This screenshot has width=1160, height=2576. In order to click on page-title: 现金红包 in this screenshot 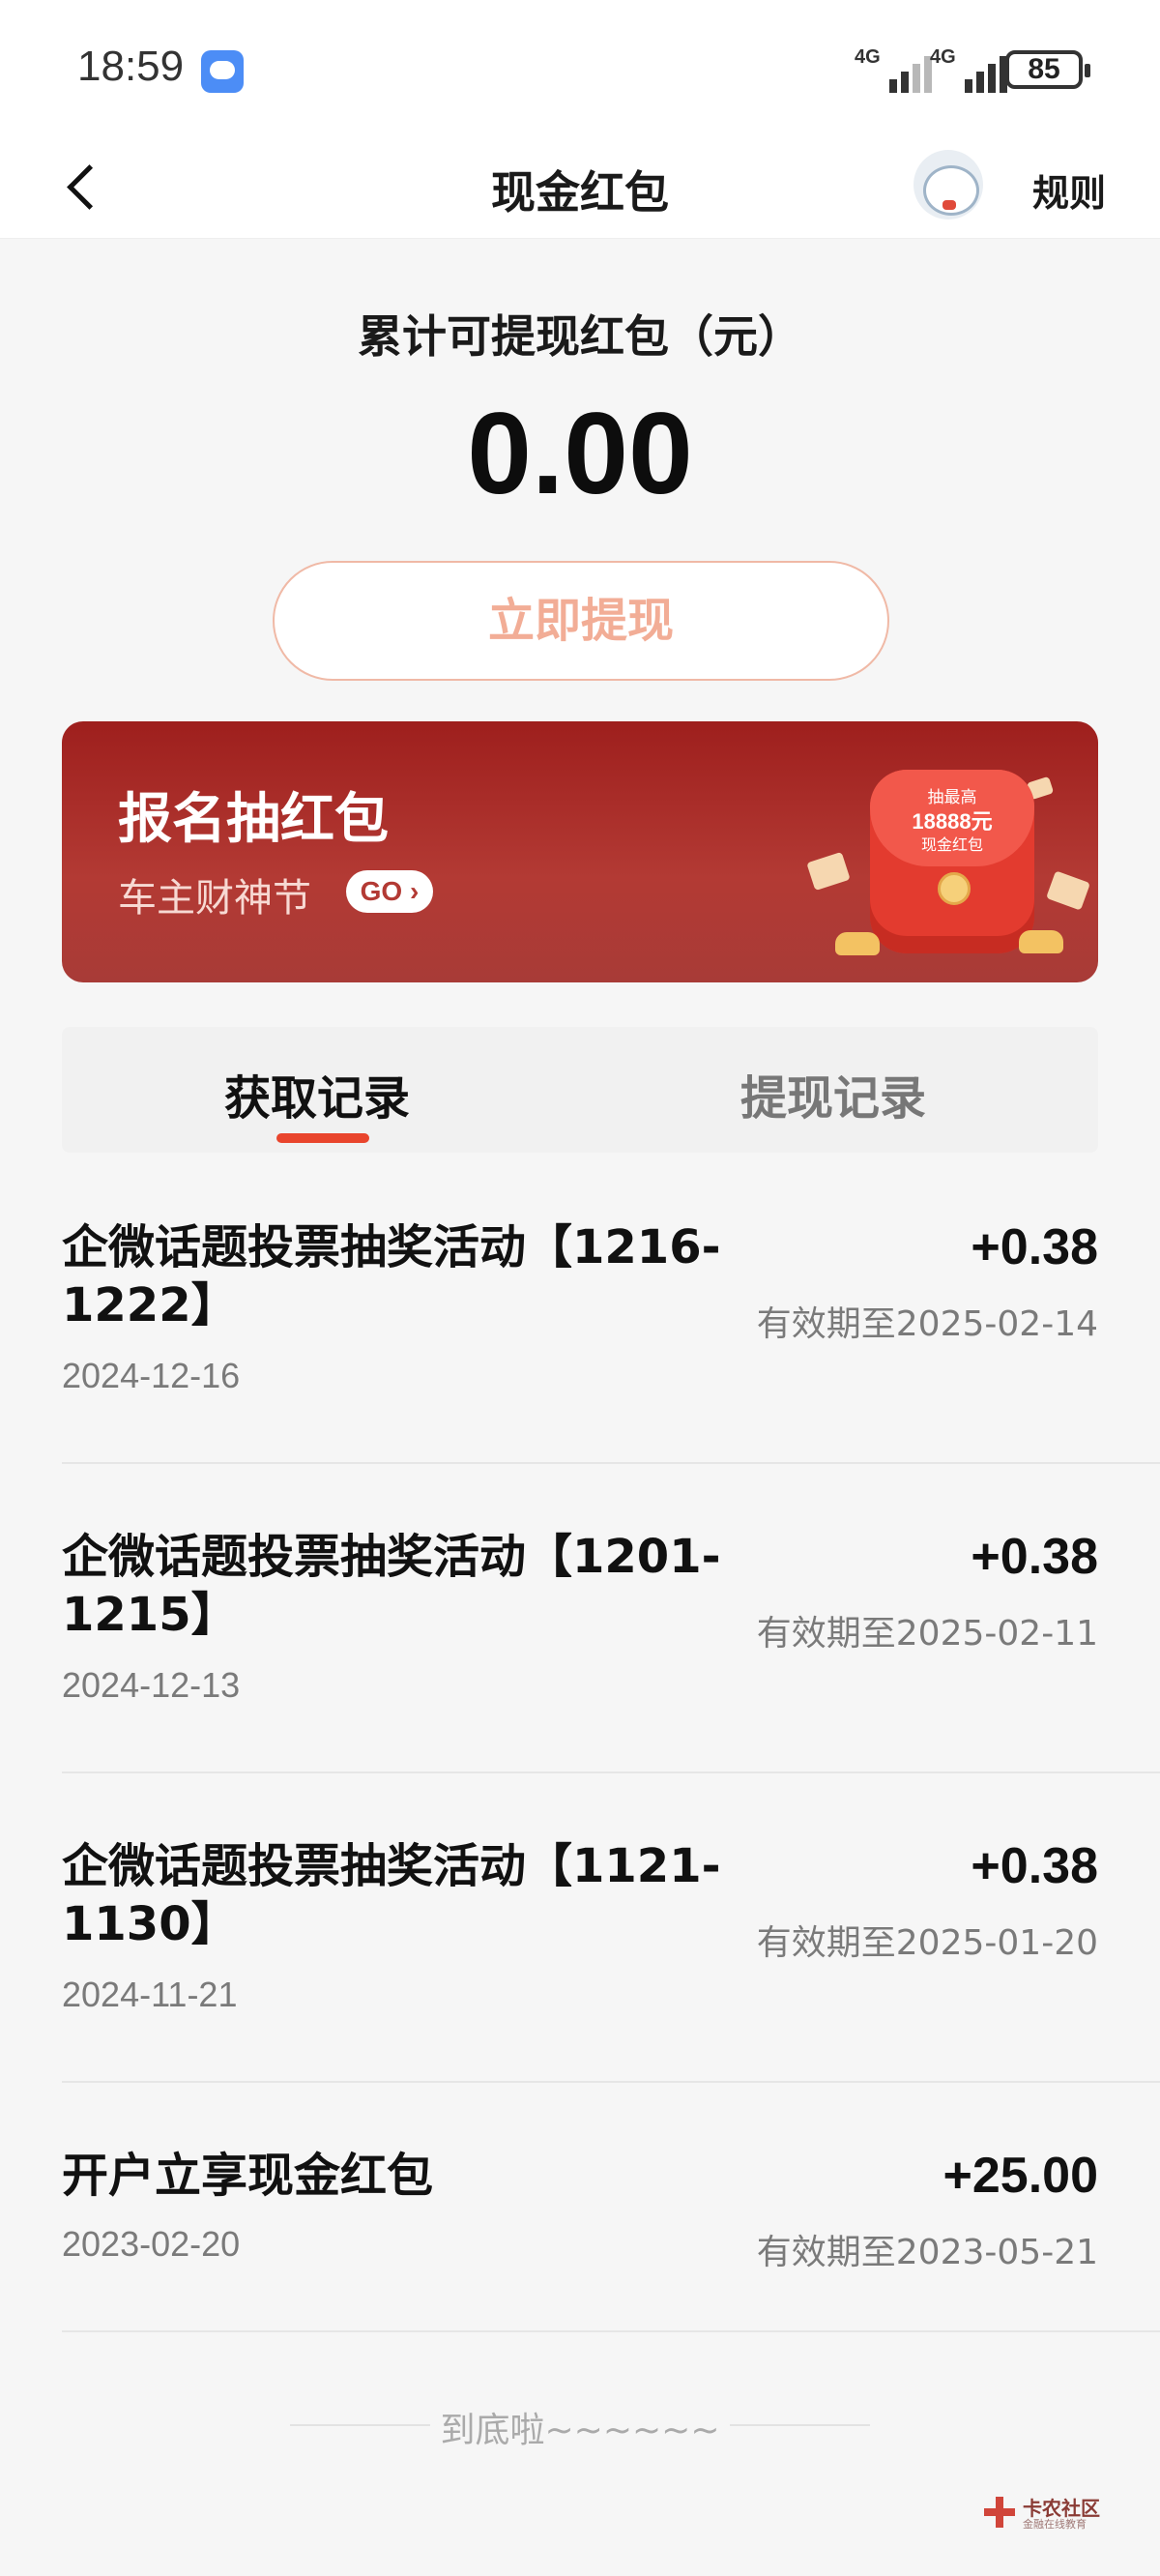, I will do `click(580, 192)`.